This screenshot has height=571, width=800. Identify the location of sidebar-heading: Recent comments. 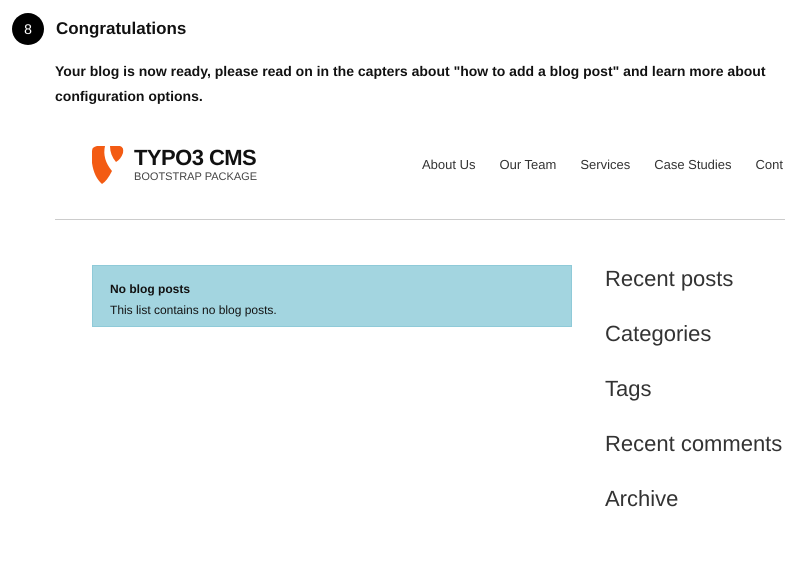
(693, 443).